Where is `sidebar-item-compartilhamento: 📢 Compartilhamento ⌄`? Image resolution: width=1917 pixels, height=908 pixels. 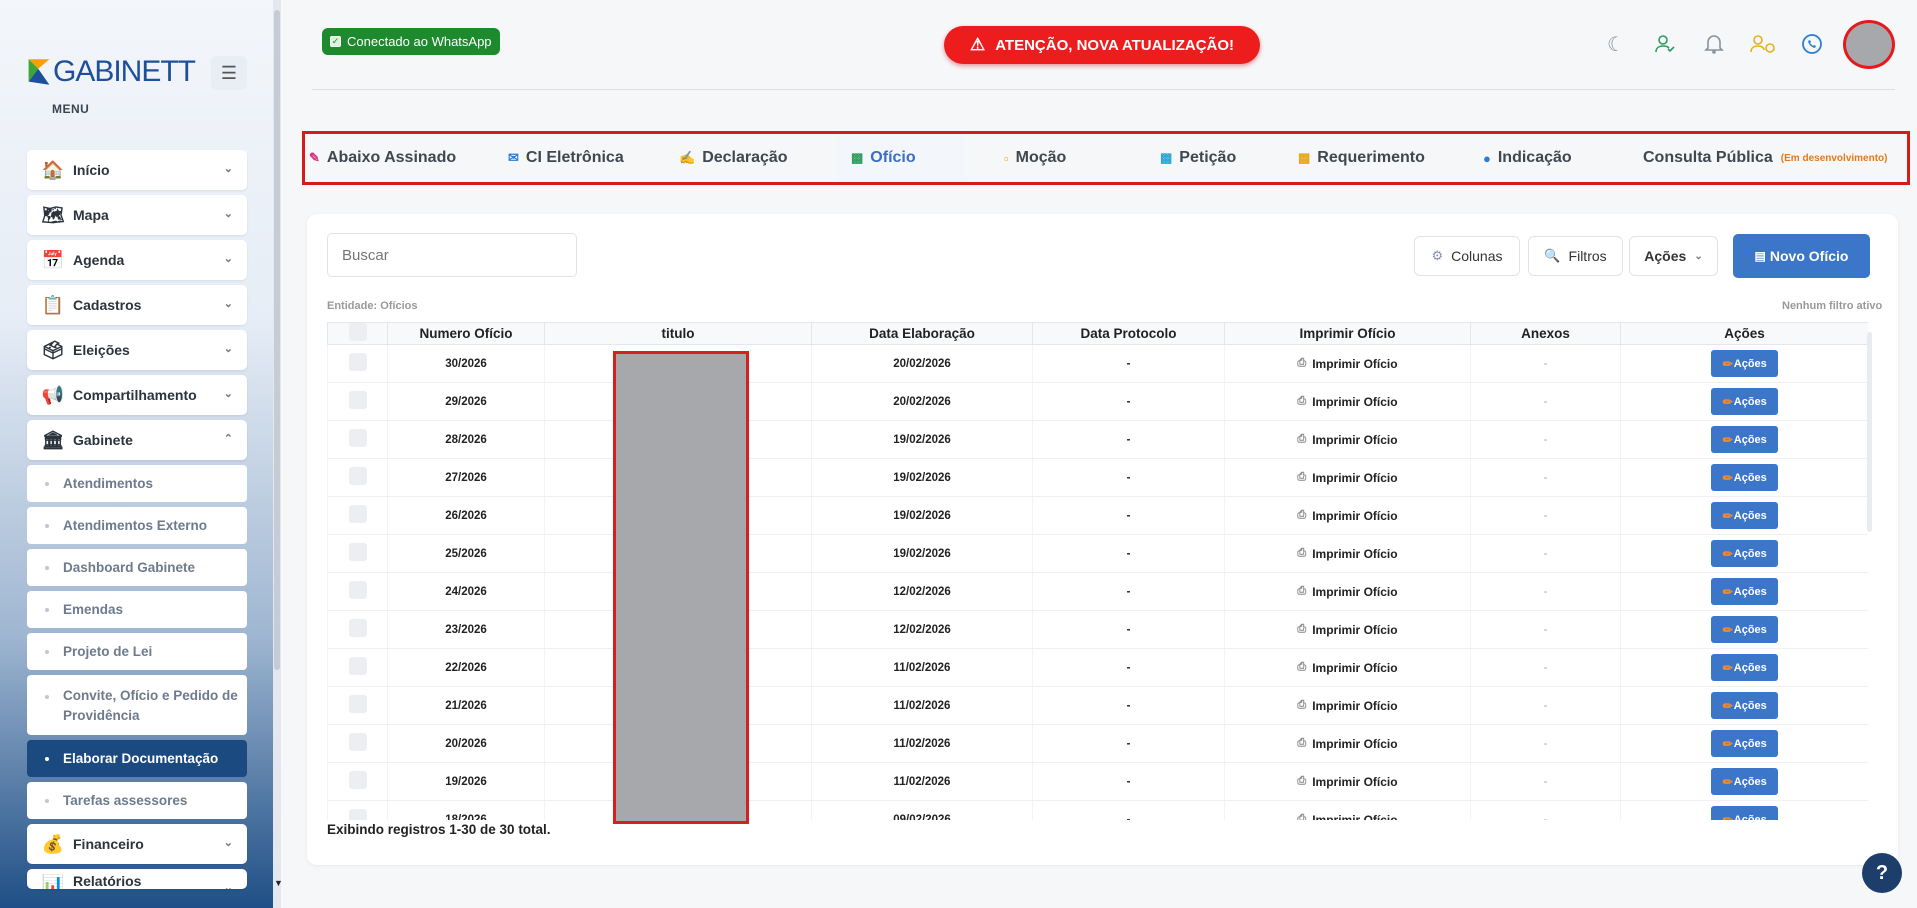 sidebar-item-compartilhamento: 📢 Compartilhamento ⌄ is located at coordinates (137, 395).